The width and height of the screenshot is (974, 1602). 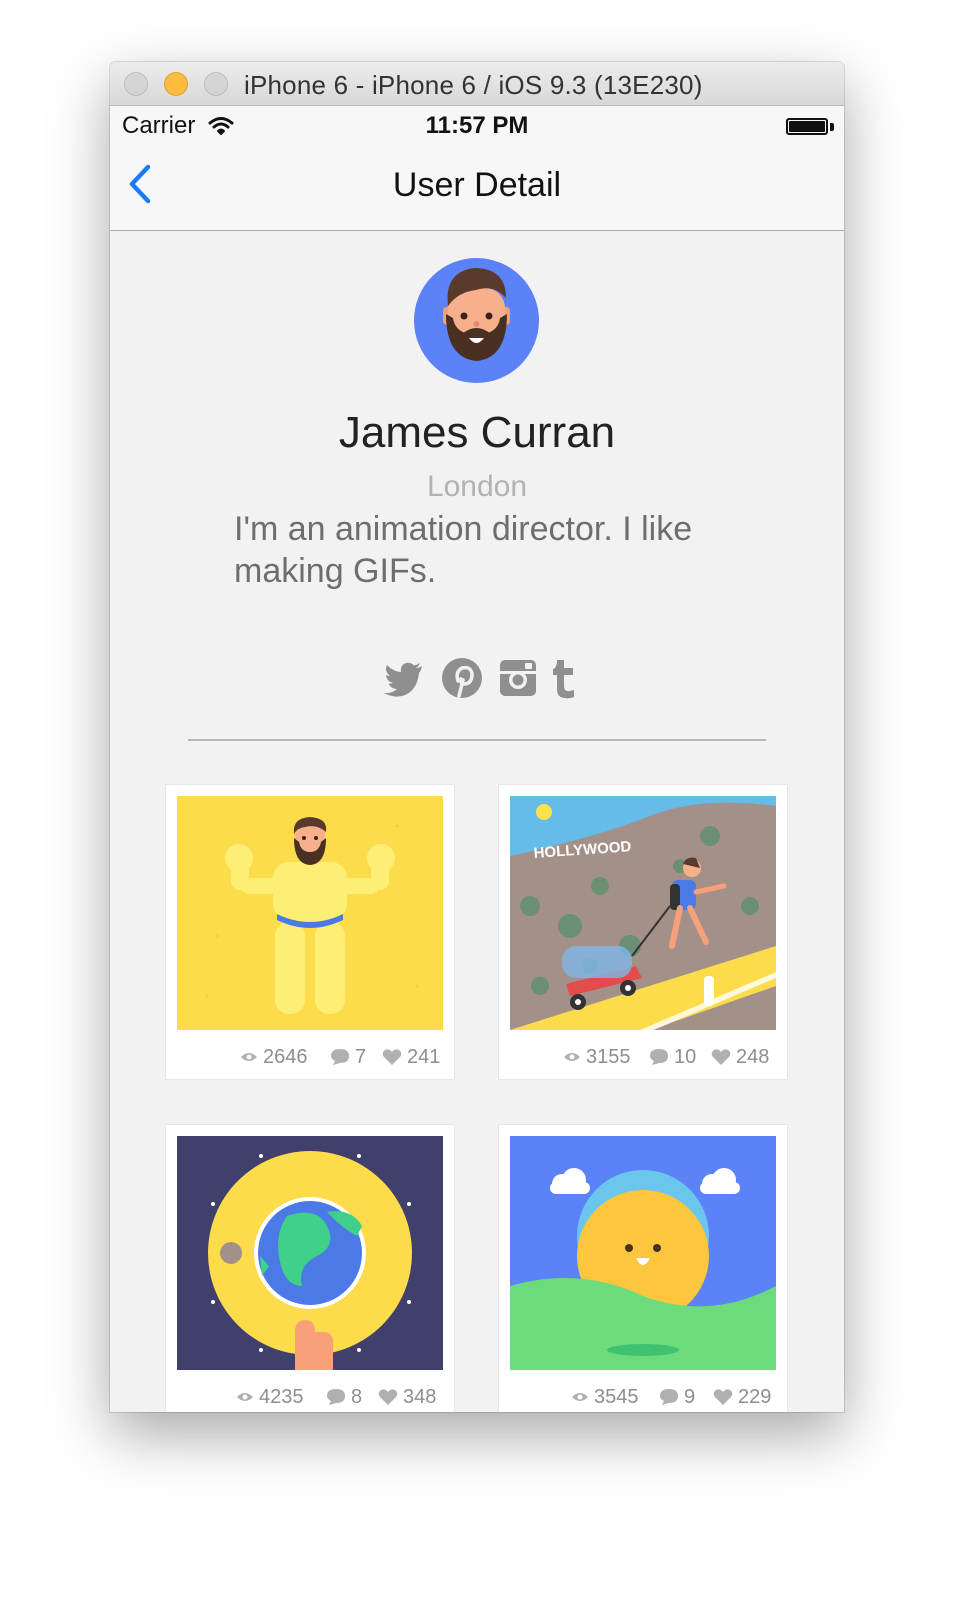 I want to click on shot-thumbnail-hollywood-hike: HOLLYWOOD, so click(x=643, y=913).